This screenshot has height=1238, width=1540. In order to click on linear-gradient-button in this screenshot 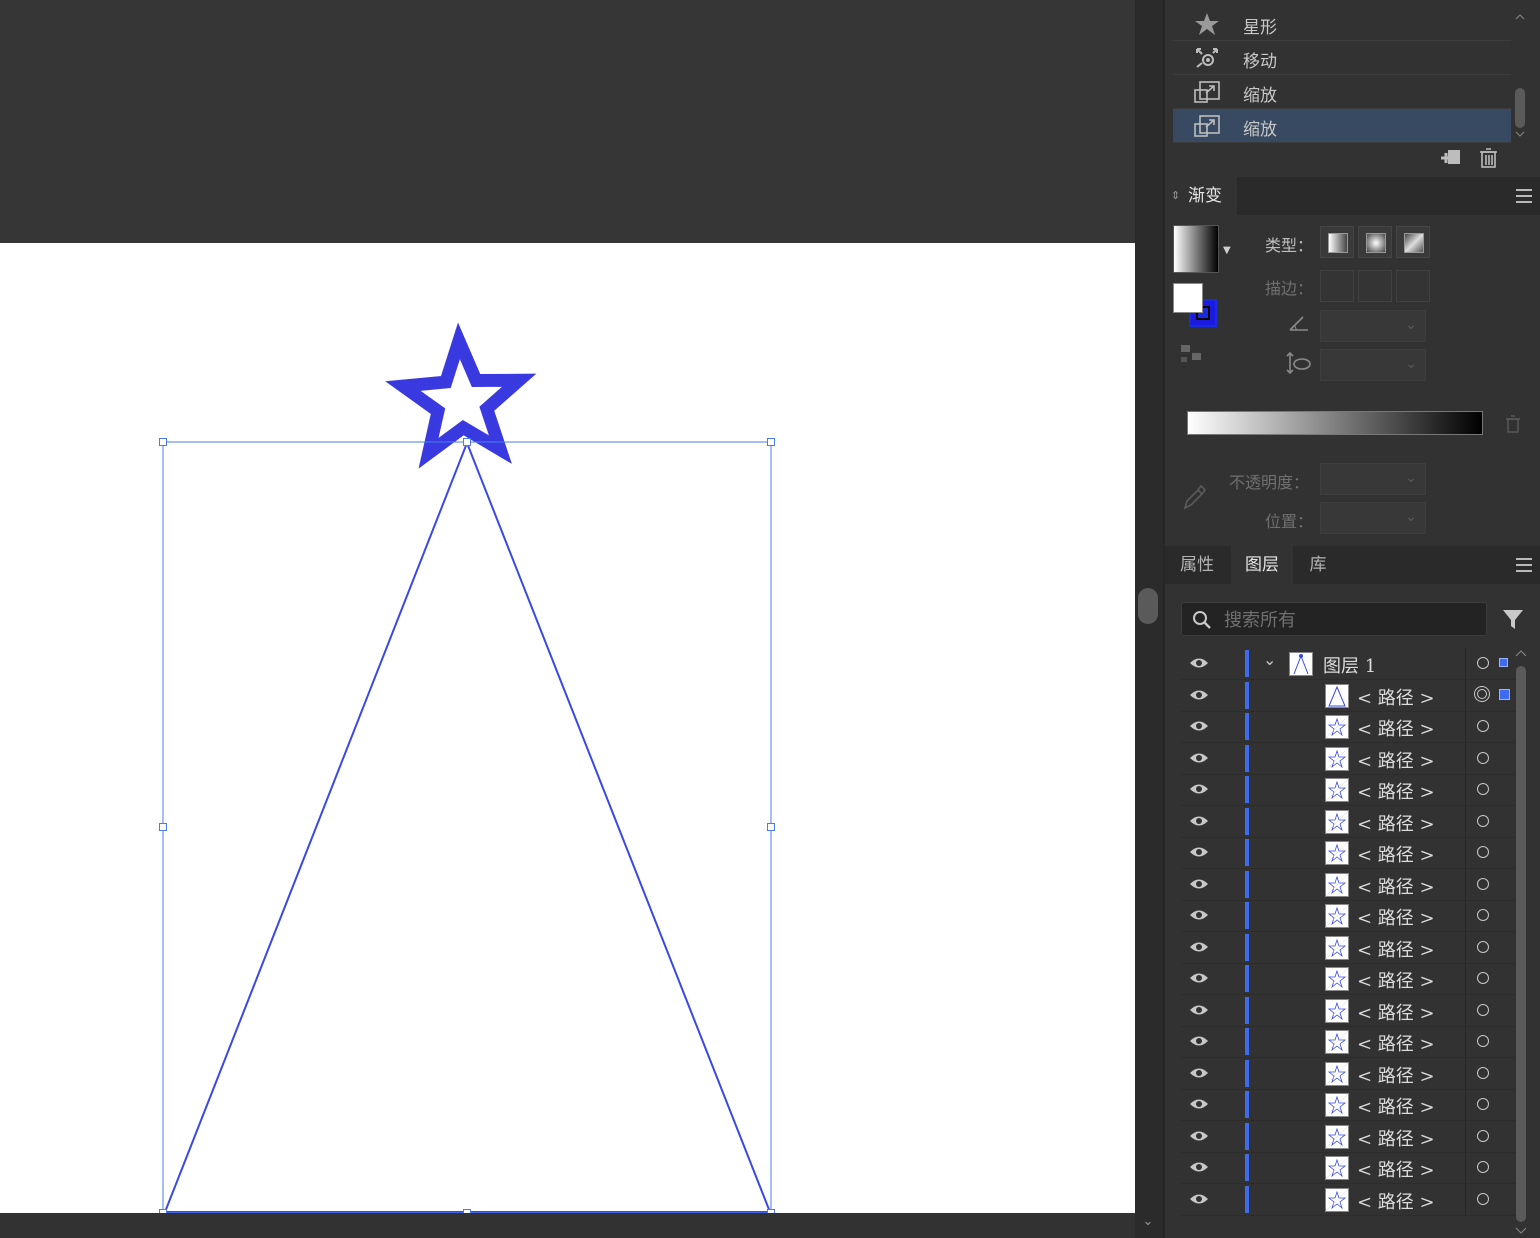, I will do `click(1337, 242)`.